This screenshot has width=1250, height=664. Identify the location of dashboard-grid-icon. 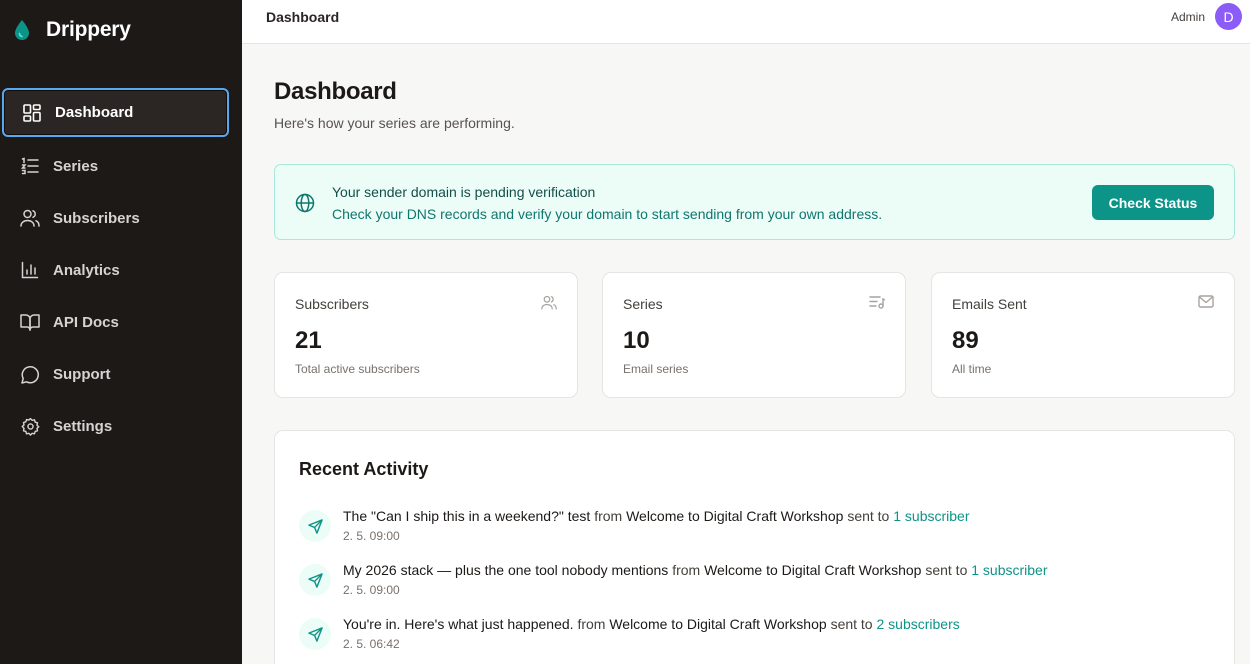
(32, 113).